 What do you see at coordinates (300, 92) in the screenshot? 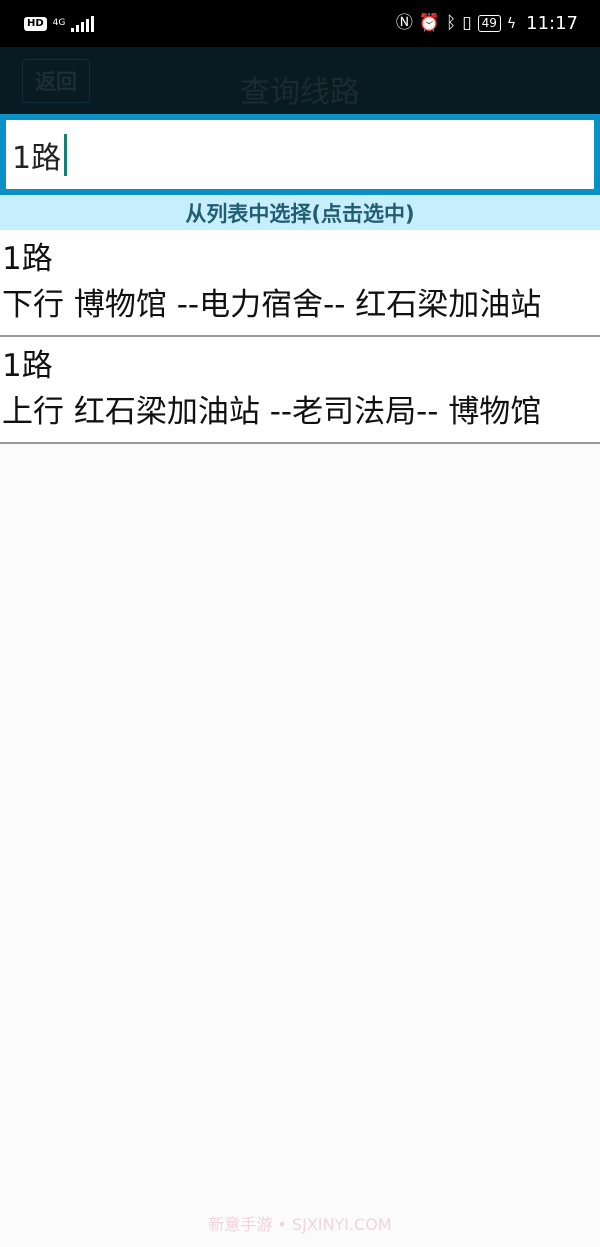
I see `page-title: 查询线路` at bounding box center [300, 92].